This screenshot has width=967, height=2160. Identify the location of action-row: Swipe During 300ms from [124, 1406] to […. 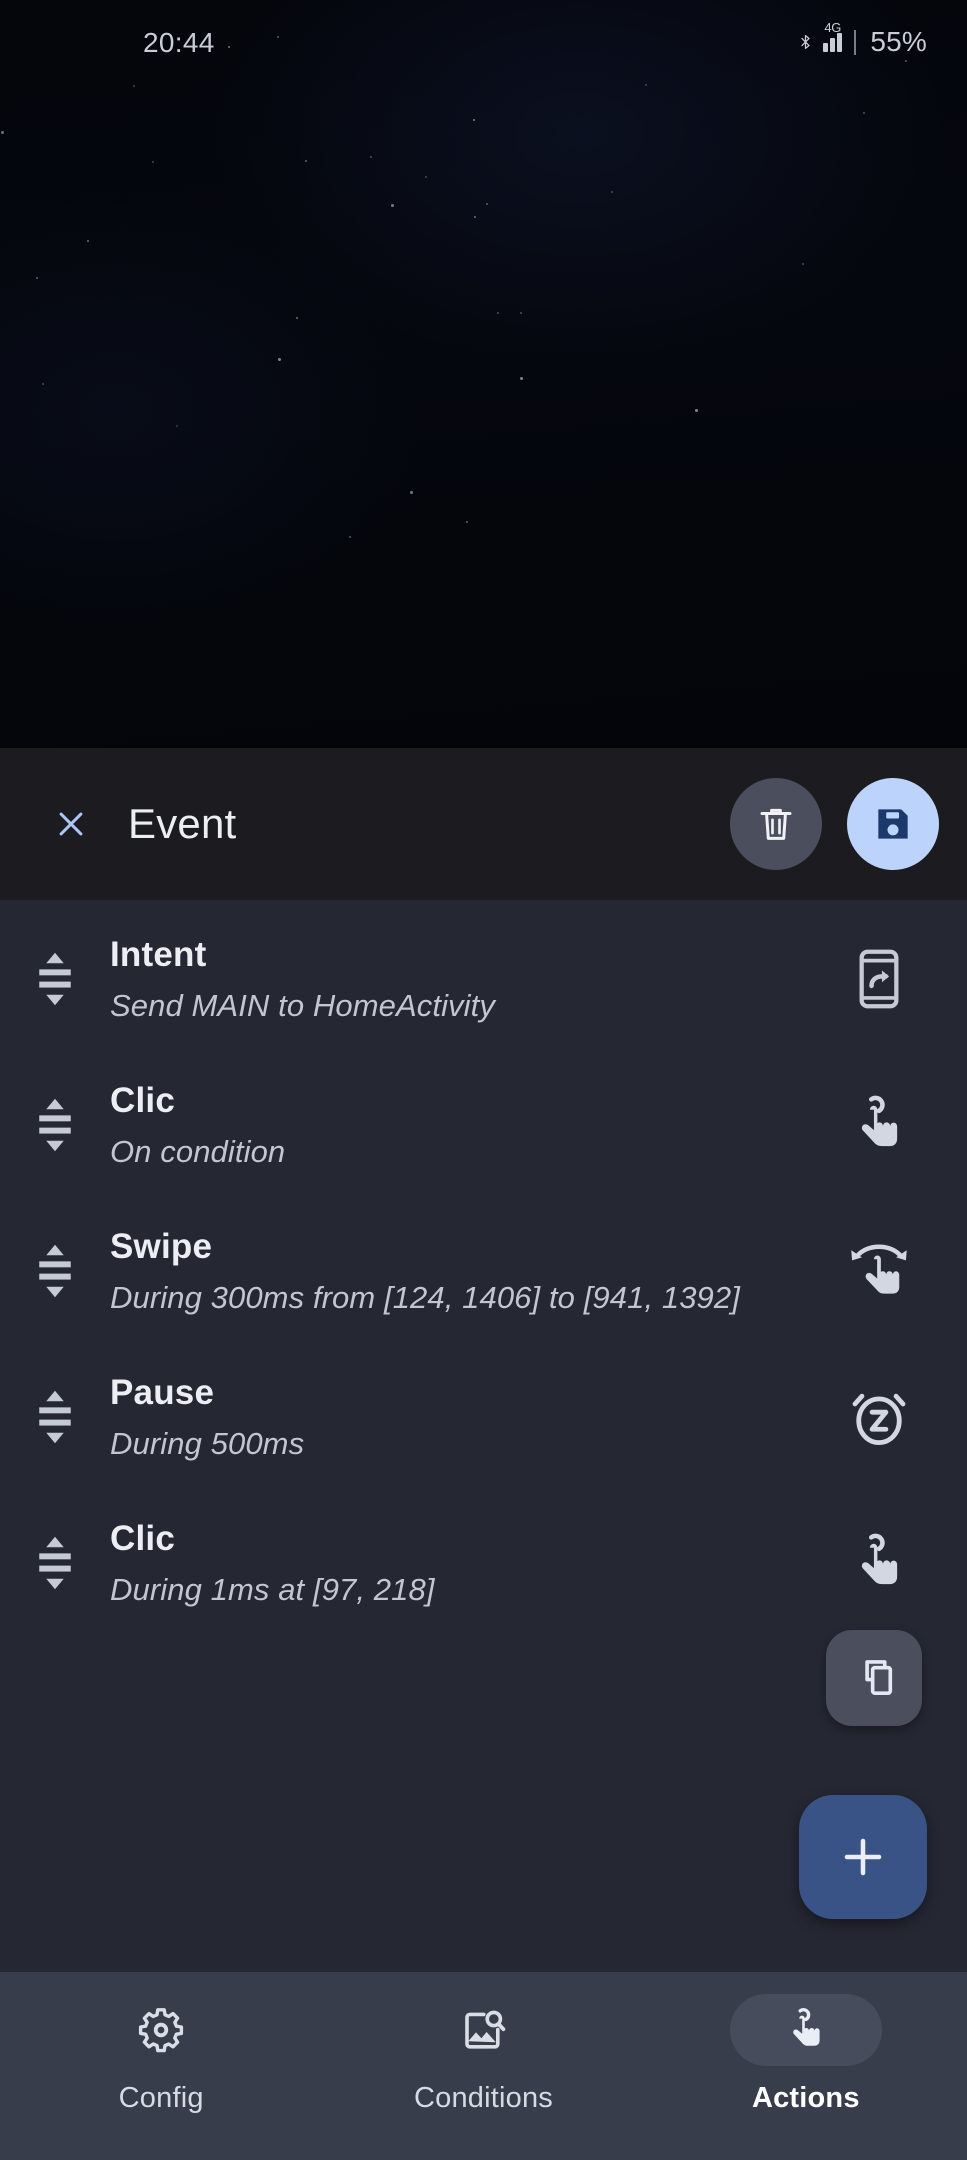
(483, 1271).